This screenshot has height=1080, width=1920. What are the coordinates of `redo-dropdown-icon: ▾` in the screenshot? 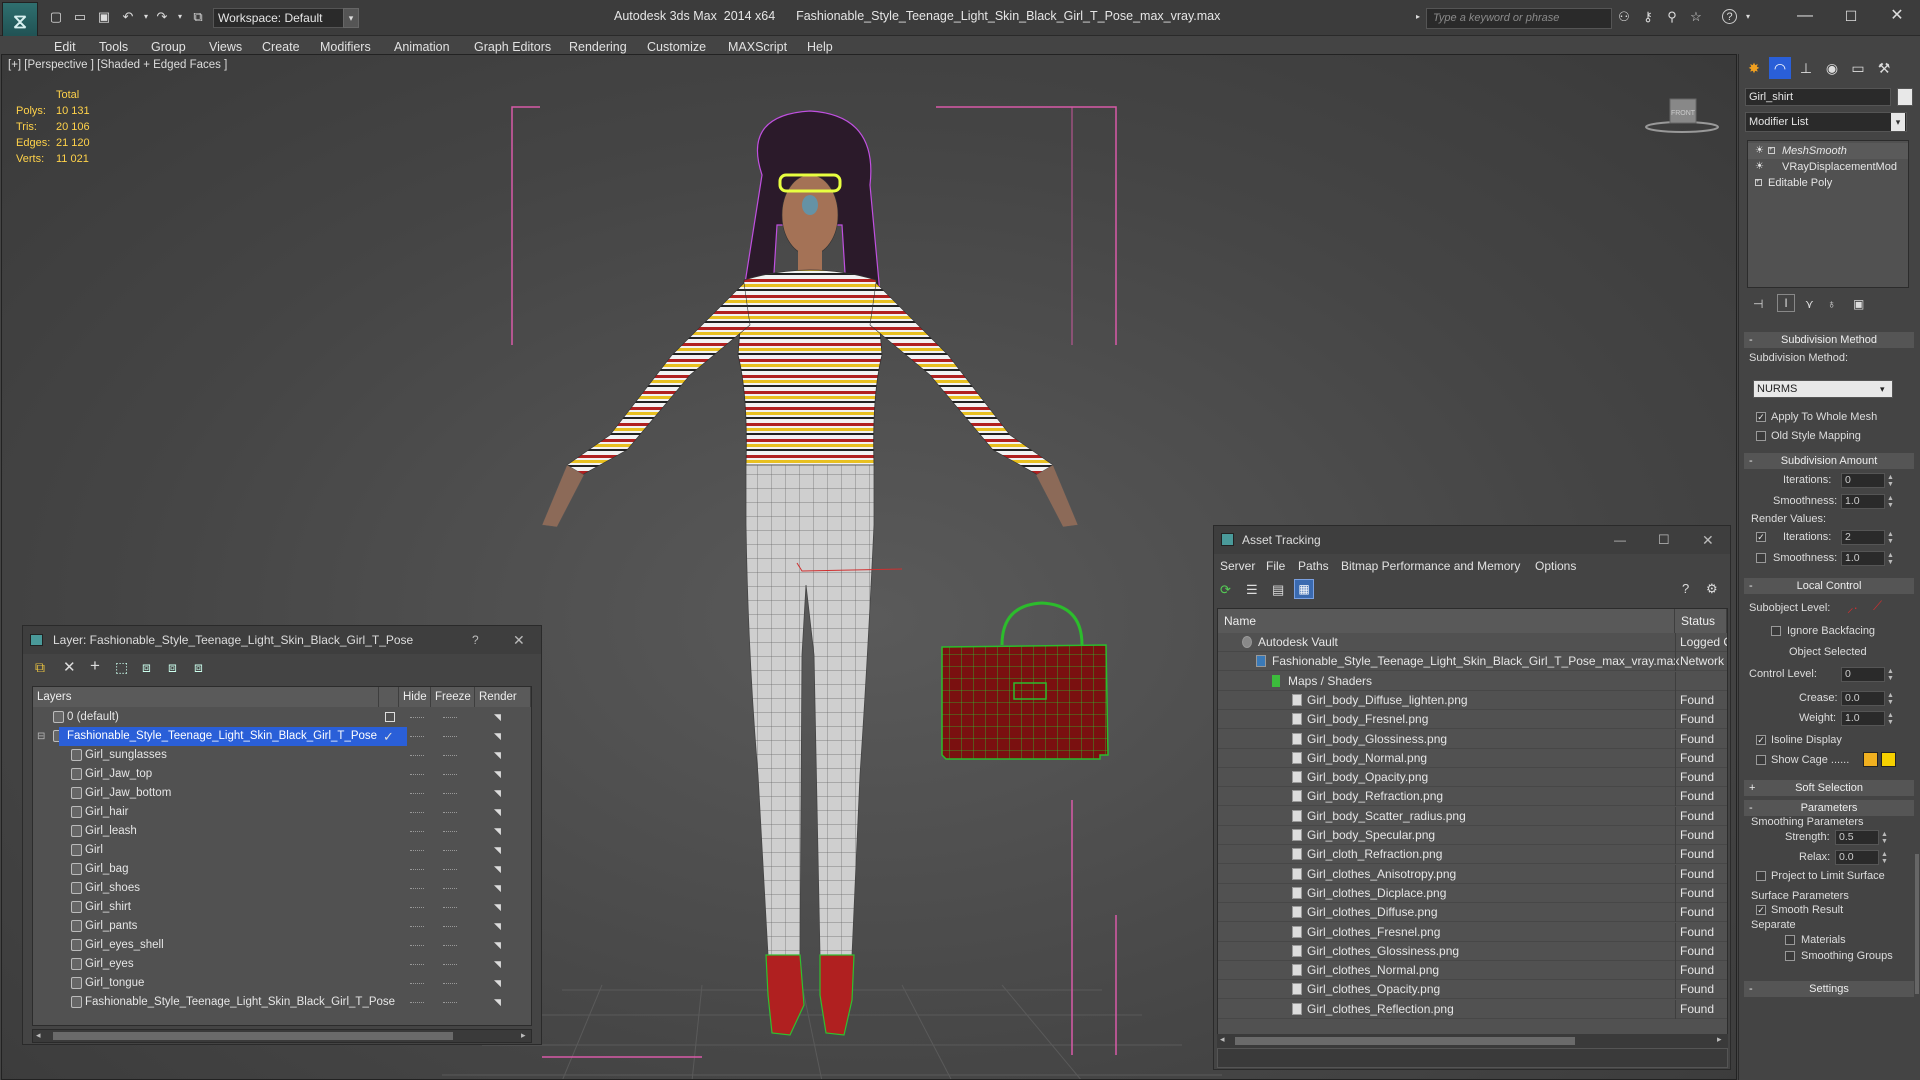 It's located at (180, 17).